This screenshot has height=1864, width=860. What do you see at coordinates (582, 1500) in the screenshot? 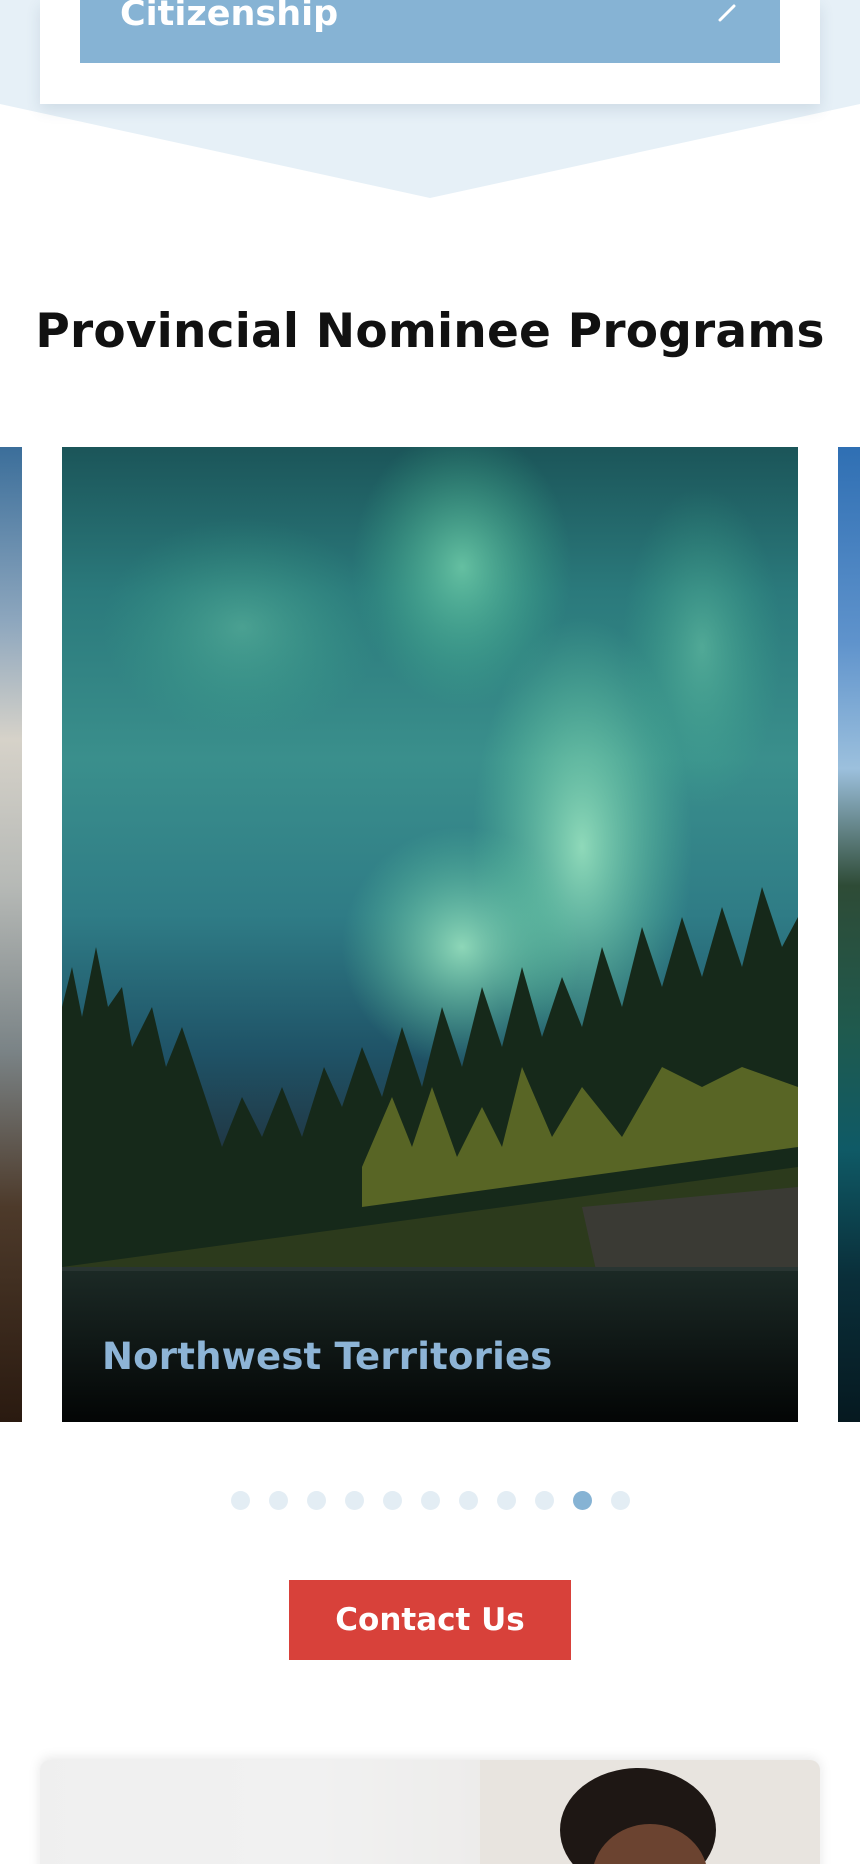
I see `carousel-dot-active` at bounding box center [582, 1500].